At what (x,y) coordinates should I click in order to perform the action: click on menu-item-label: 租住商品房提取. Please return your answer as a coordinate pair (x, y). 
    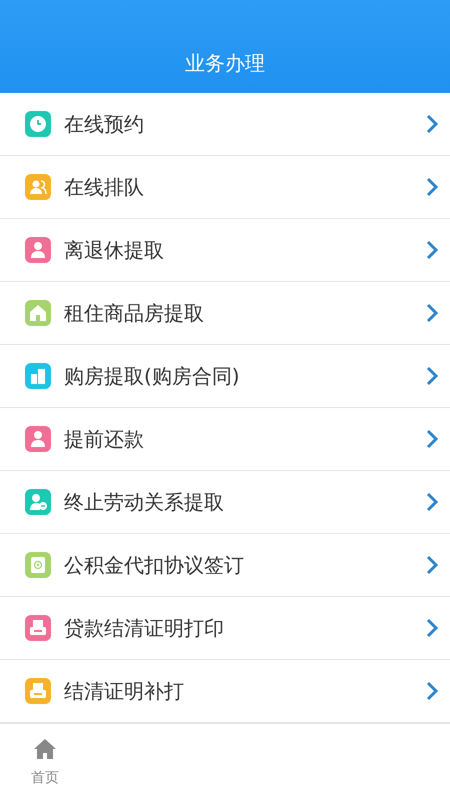
    Looking at the image, I should click on (134, 313).